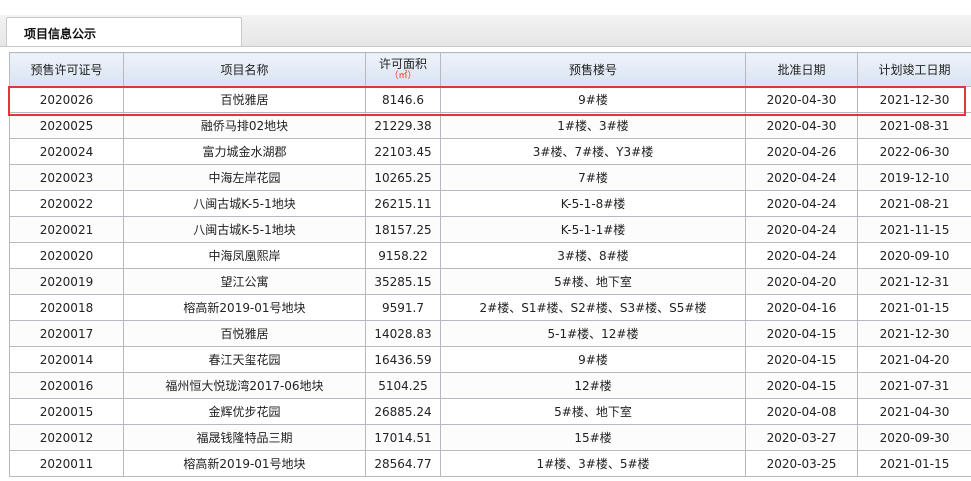 Image resolution: width=971 pixels, height=481 pixels. I want to click on cell-buildings: 12#楼, so click(593, 385).